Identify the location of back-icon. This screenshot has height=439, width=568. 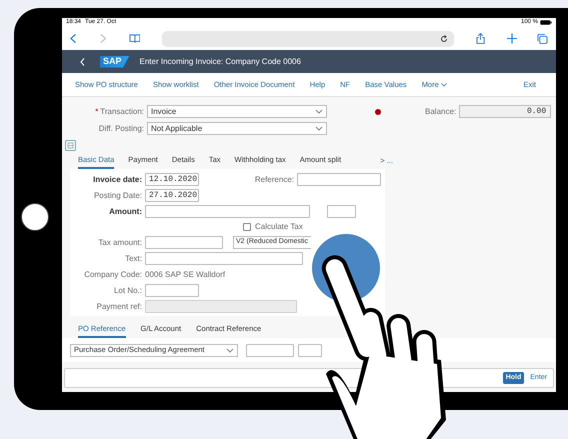
(73, 38).